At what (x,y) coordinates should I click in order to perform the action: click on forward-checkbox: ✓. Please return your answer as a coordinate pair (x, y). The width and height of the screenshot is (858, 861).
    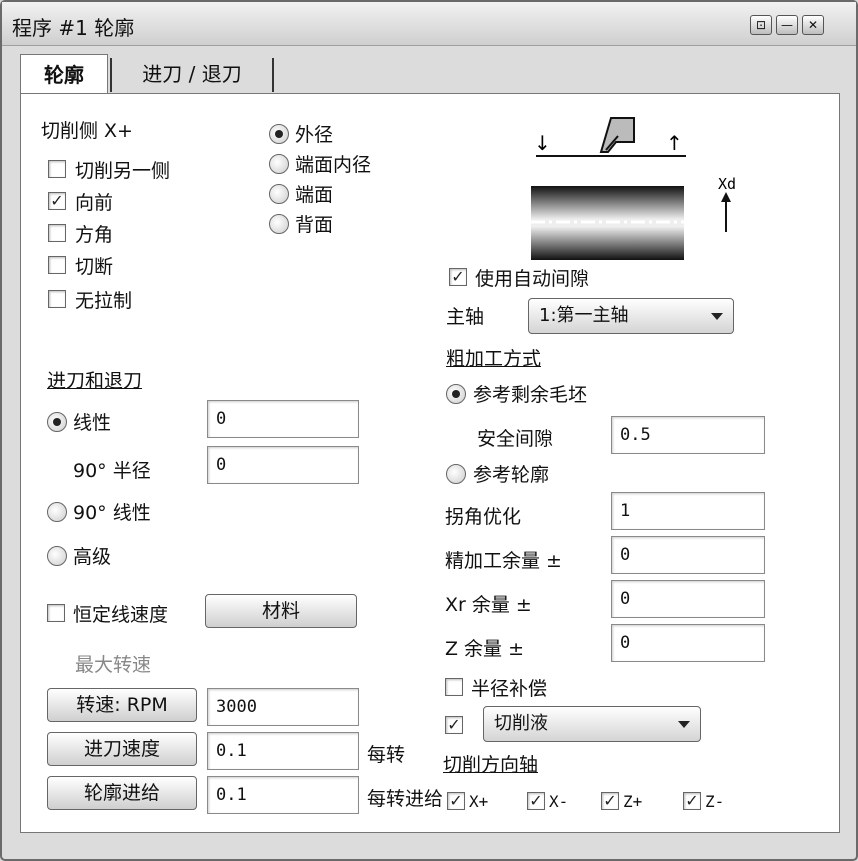
    Looking at the image, I should click on (57, 201).